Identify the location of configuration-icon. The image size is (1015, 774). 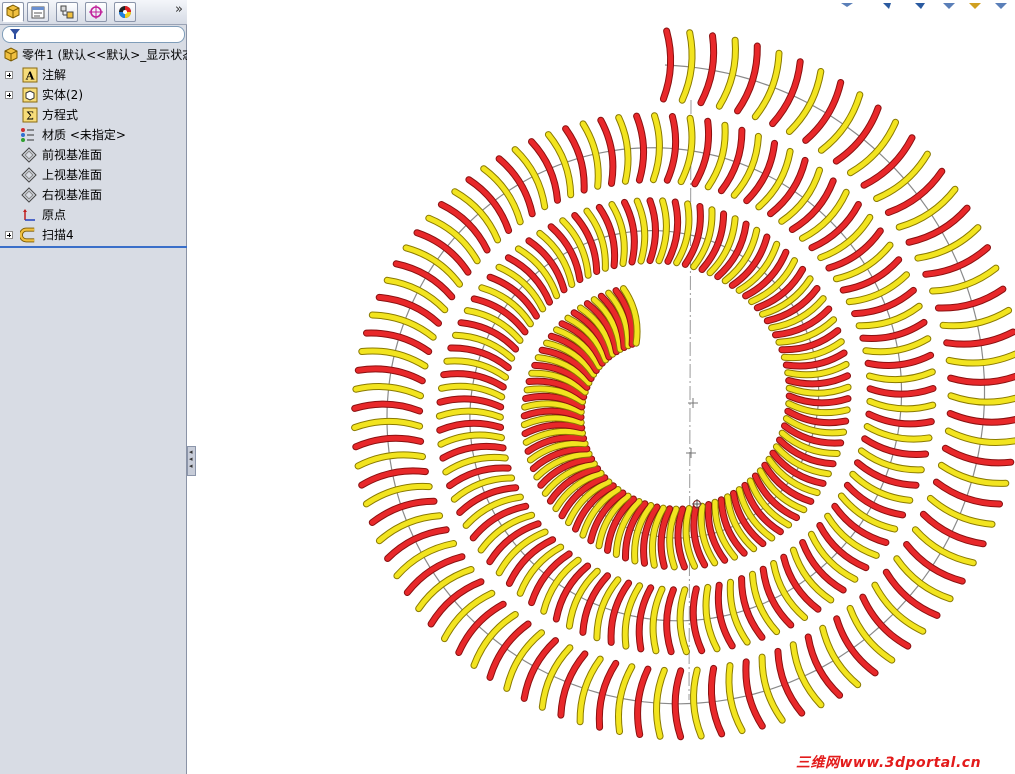
(67, 12).